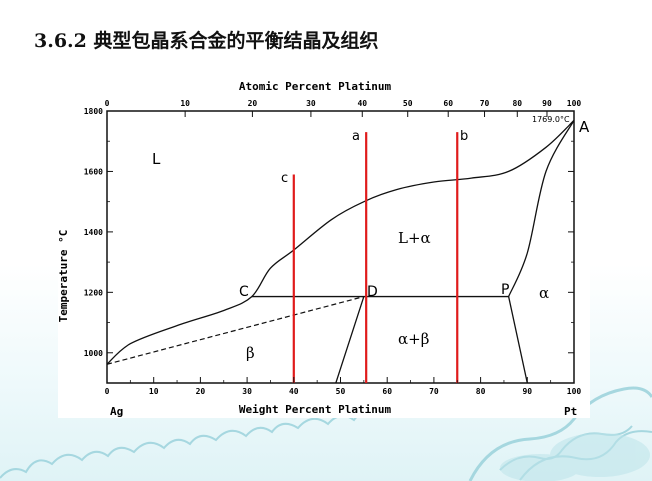 The image size is (652, 481). I want to click on alloy-line-label-c: c, so click(284, 178).